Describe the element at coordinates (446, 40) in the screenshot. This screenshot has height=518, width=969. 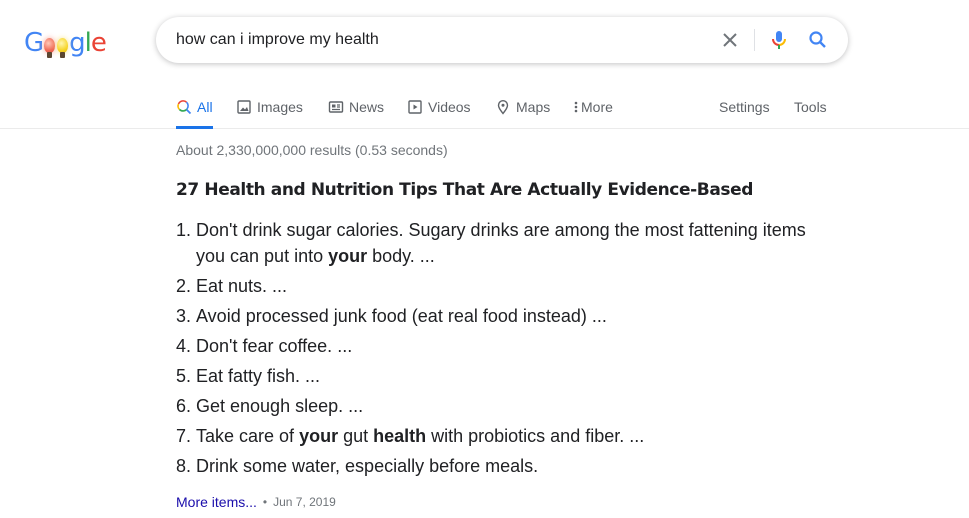
I see `search-input` at that location.